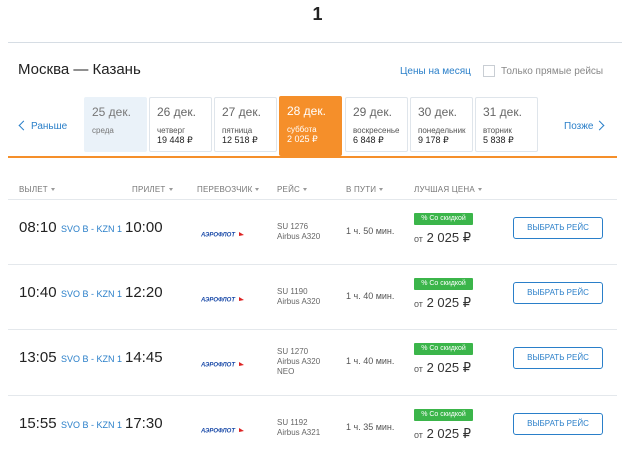 The image size is (635, 461). Describe the element at coordinates (176, 112) in the screenshot. I see `date-tile-date: 26 дек.` at that location.